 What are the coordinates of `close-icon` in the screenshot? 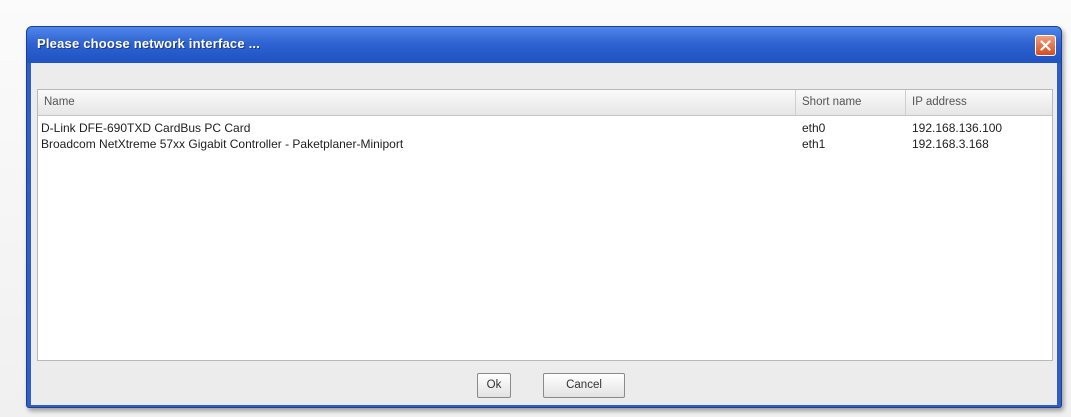 It's located at (1045, 45).